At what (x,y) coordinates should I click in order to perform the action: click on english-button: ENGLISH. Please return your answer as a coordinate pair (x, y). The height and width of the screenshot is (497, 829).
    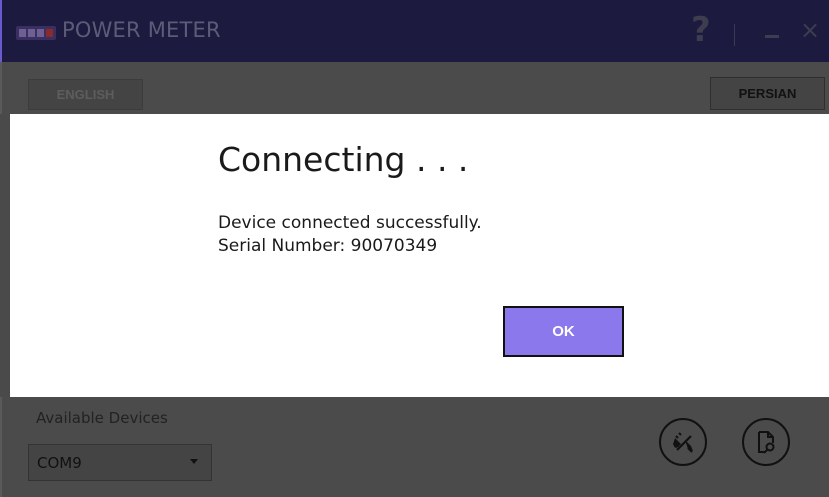
    Looking at the image, I should click on (85, 94).